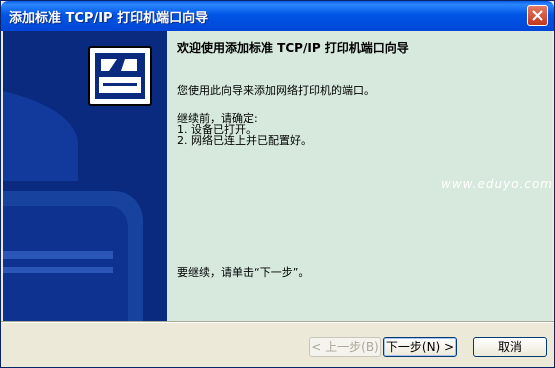 The width and height of the screenshot is (555, 368). Describe the element at coordinates (120, 76) in the screenshot. I see `wizard-icon` at that location.